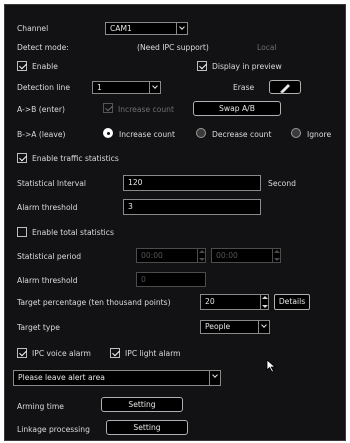  Describe the element at coordinates (49, 256) in the screenshot. I see `statistical-period-label: Statistical period` at that location.